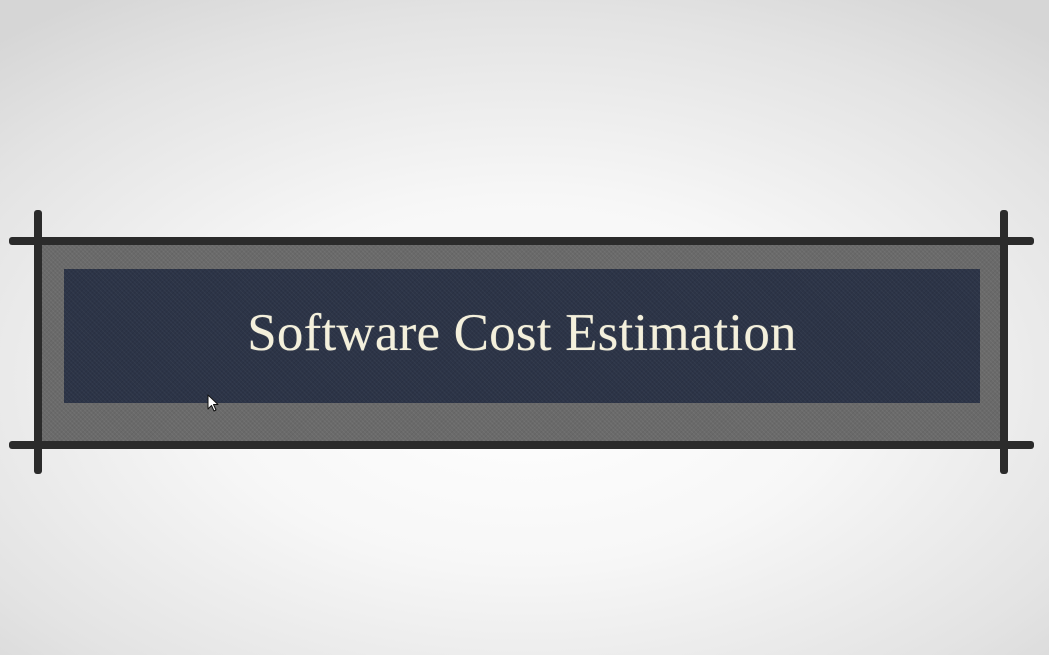 The image size is (1049, 655). I want to click on frame-line-left, so click(38, 342).